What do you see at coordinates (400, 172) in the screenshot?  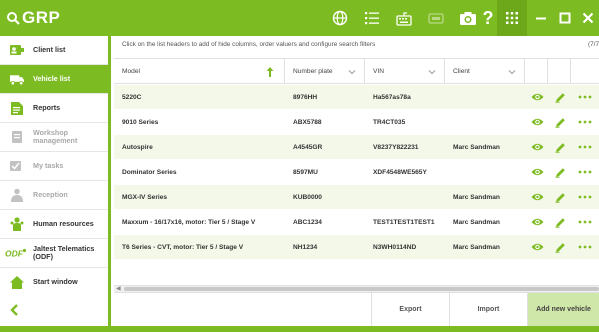 I see `cell-vin: XDF4548WE565Y` at bounding box center [400, 172].